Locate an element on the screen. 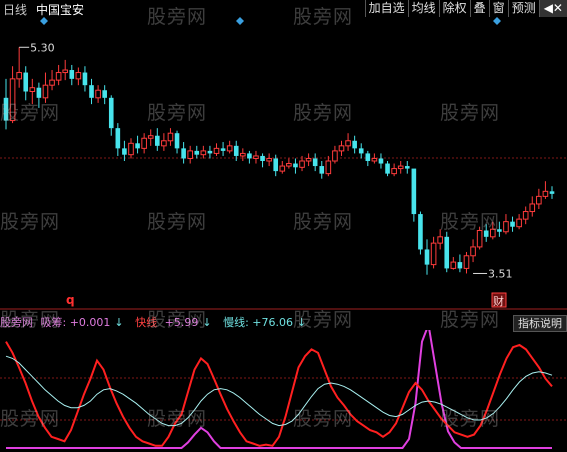 The height and width of the screenshot is (452, 567). high-price-label: 5.30 is located at coordinates (42, 47).